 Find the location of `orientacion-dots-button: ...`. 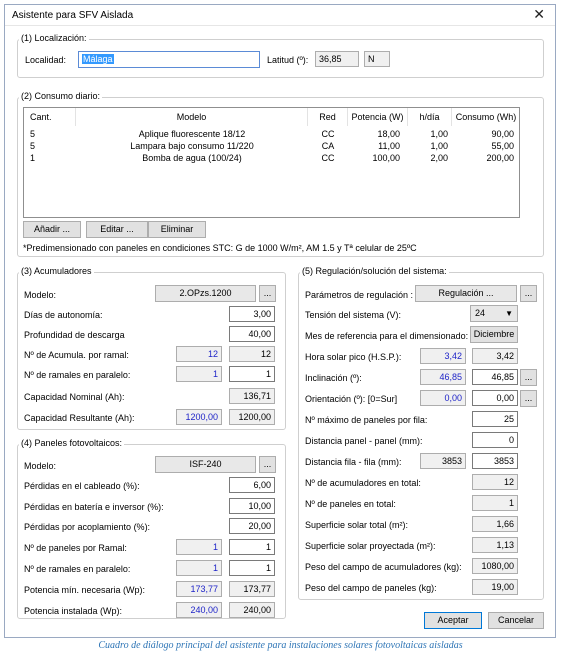

orientacion-dots-button: ... is located at coordinates (528, 398).